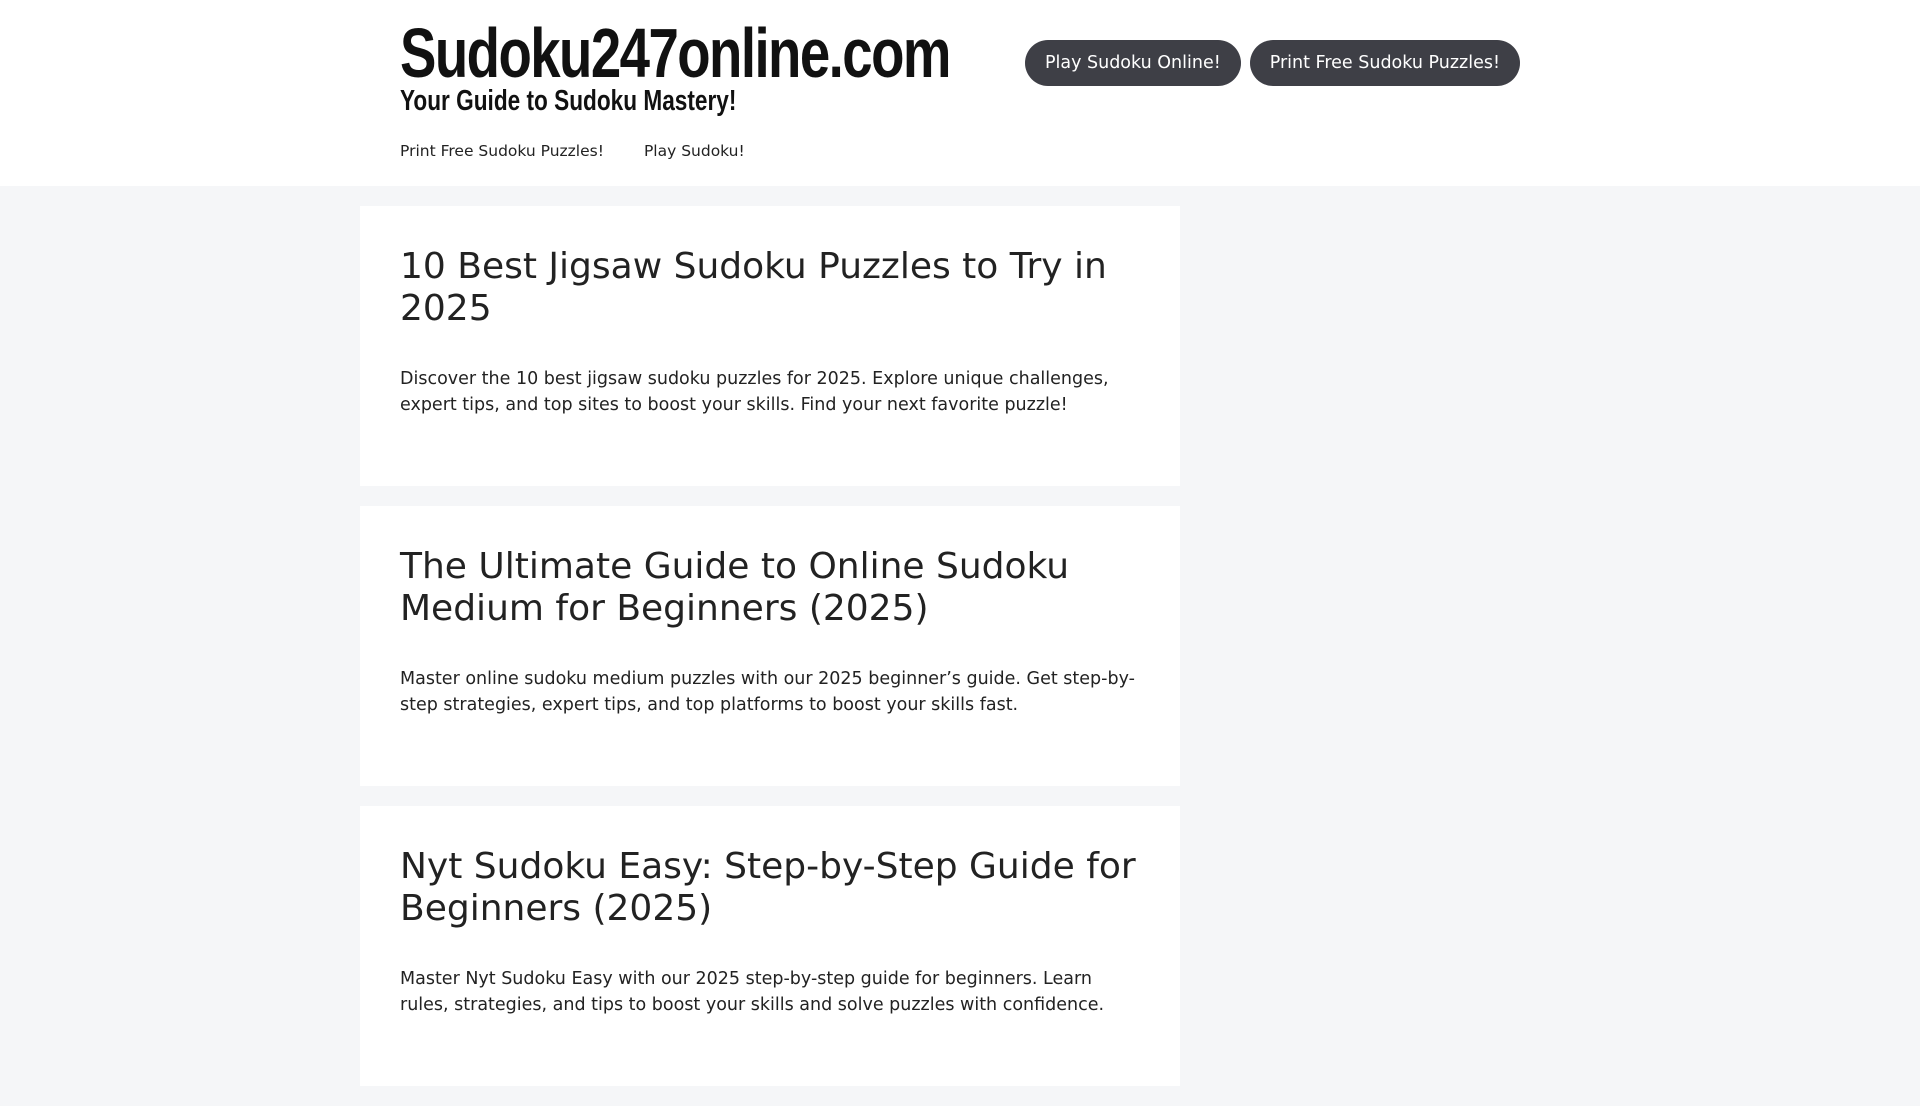 The image size is (1920, 1106). Describe the element at coordinates (1384, 63) in the screenshot. I see `print-free-sudoku-puzzles-button: Print Free Sudoku Puzzles!` at that location.